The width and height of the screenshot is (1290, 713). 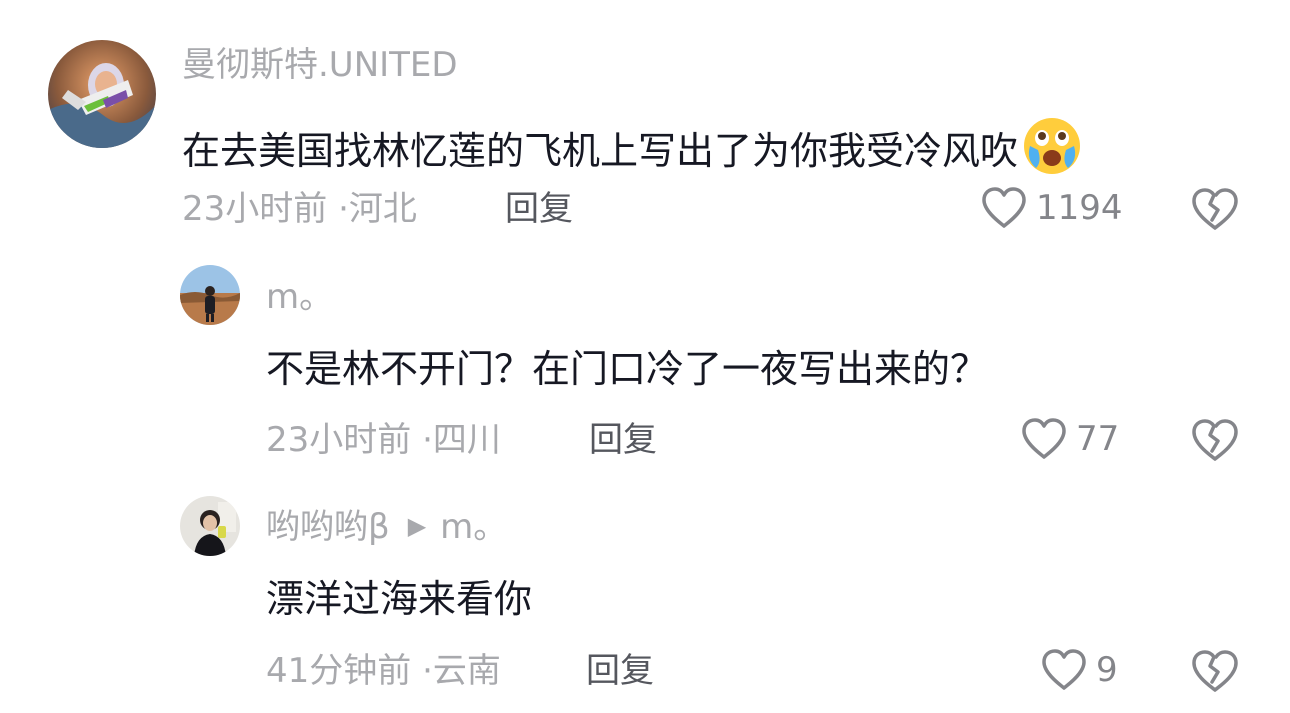 What do you see at coordinates (320, 65) in the screenshot?
I see `username: 曼彻斯特.UNITED` at bounding box center [320, 65].